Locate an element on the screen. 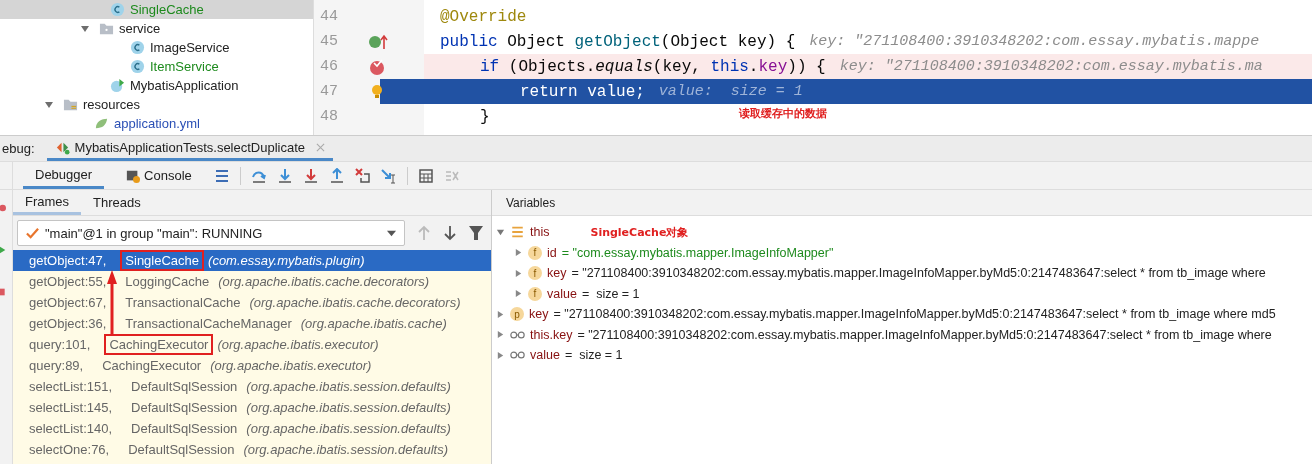 This screenshot has width=1312, height=464. code-token: if is located at coordinates (490, 66).